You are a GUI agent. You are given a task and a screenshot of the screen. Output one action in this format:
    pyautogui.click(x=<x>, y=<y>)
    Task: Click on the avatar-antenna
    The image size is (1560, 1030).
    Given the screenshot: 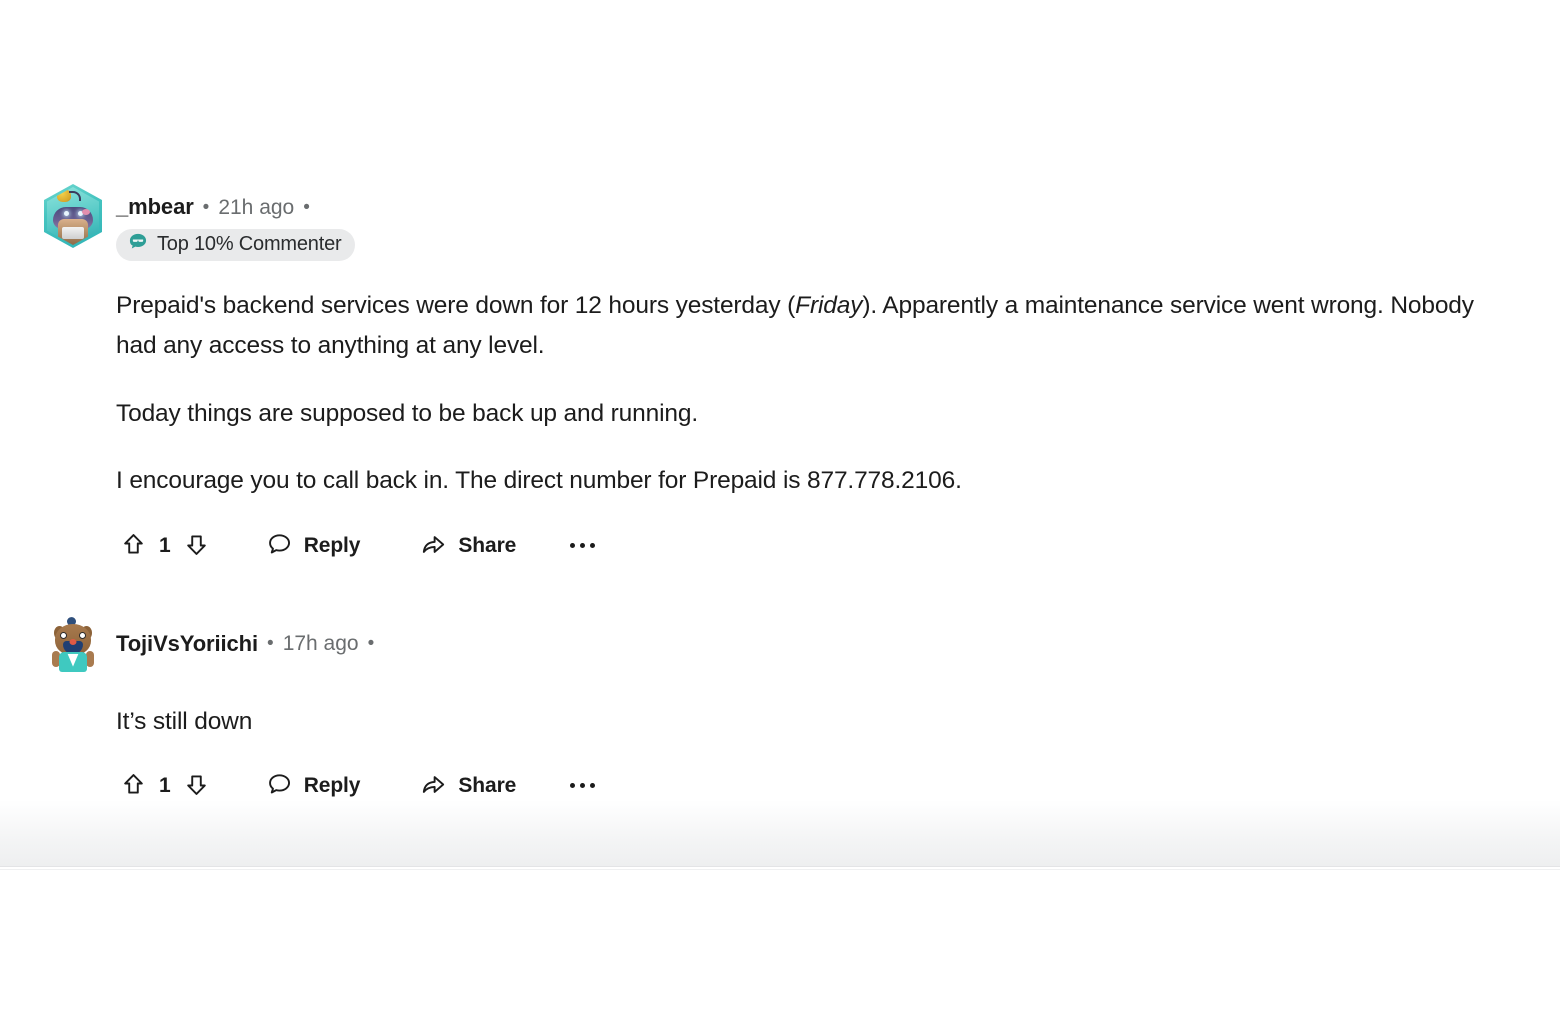 What is the action you would take?
    pyautogui.click(x=75, y=196)
    